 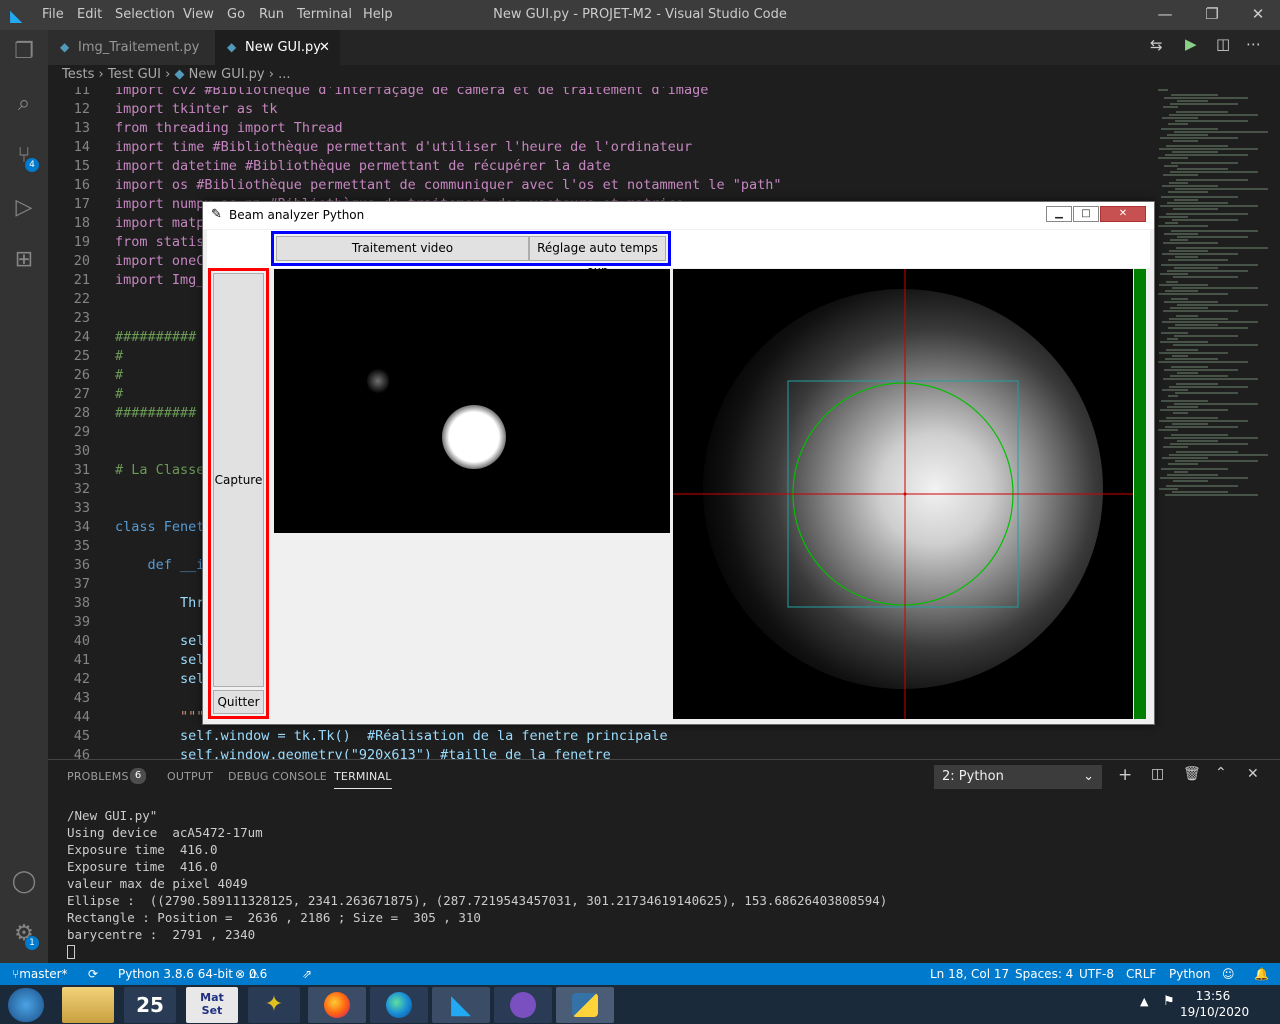 I want to click on new-terminal-icon: +, so click(x=1125, y=775).